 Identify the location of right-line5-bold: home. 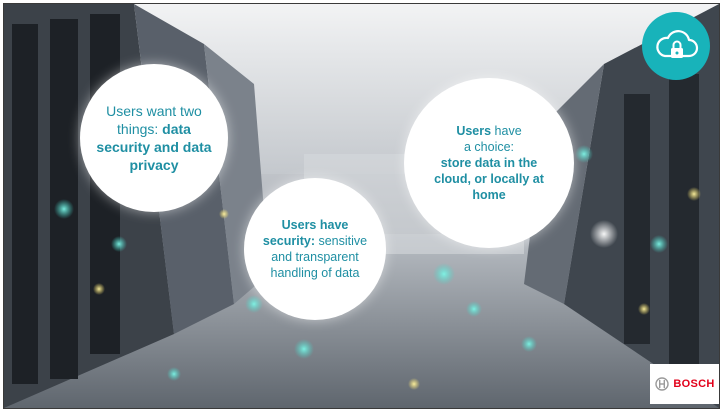
(489, 195).